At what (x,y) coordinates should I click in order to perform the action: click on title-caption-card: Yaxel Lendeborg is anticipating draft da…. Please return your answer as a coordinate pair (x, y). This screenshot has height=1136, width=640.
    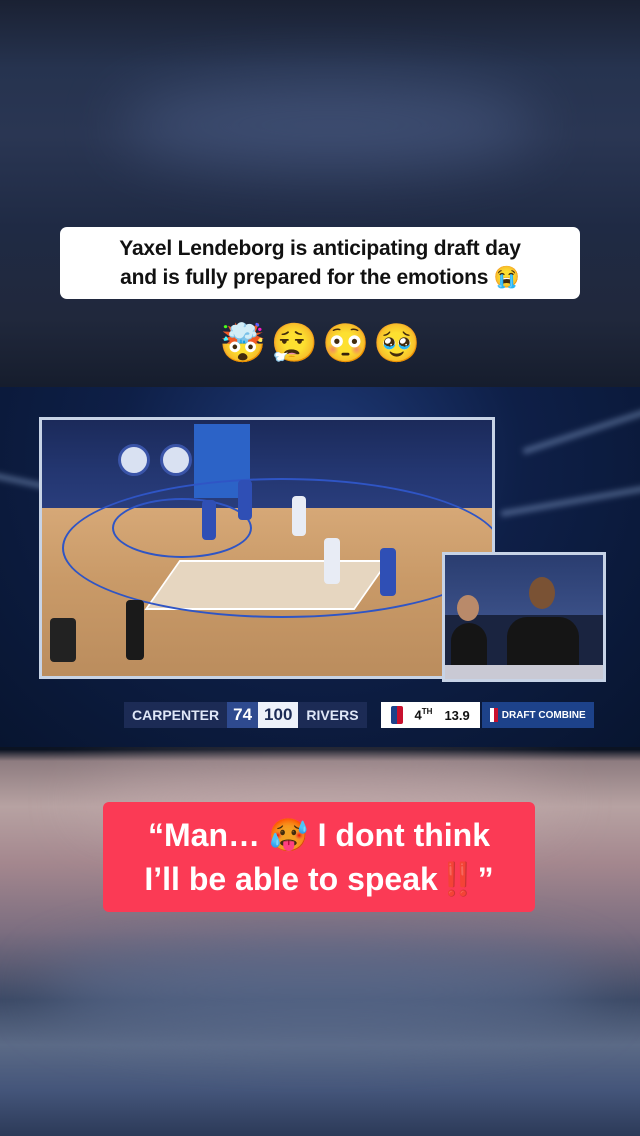
    Looking at the image, I should click on (320, 263).